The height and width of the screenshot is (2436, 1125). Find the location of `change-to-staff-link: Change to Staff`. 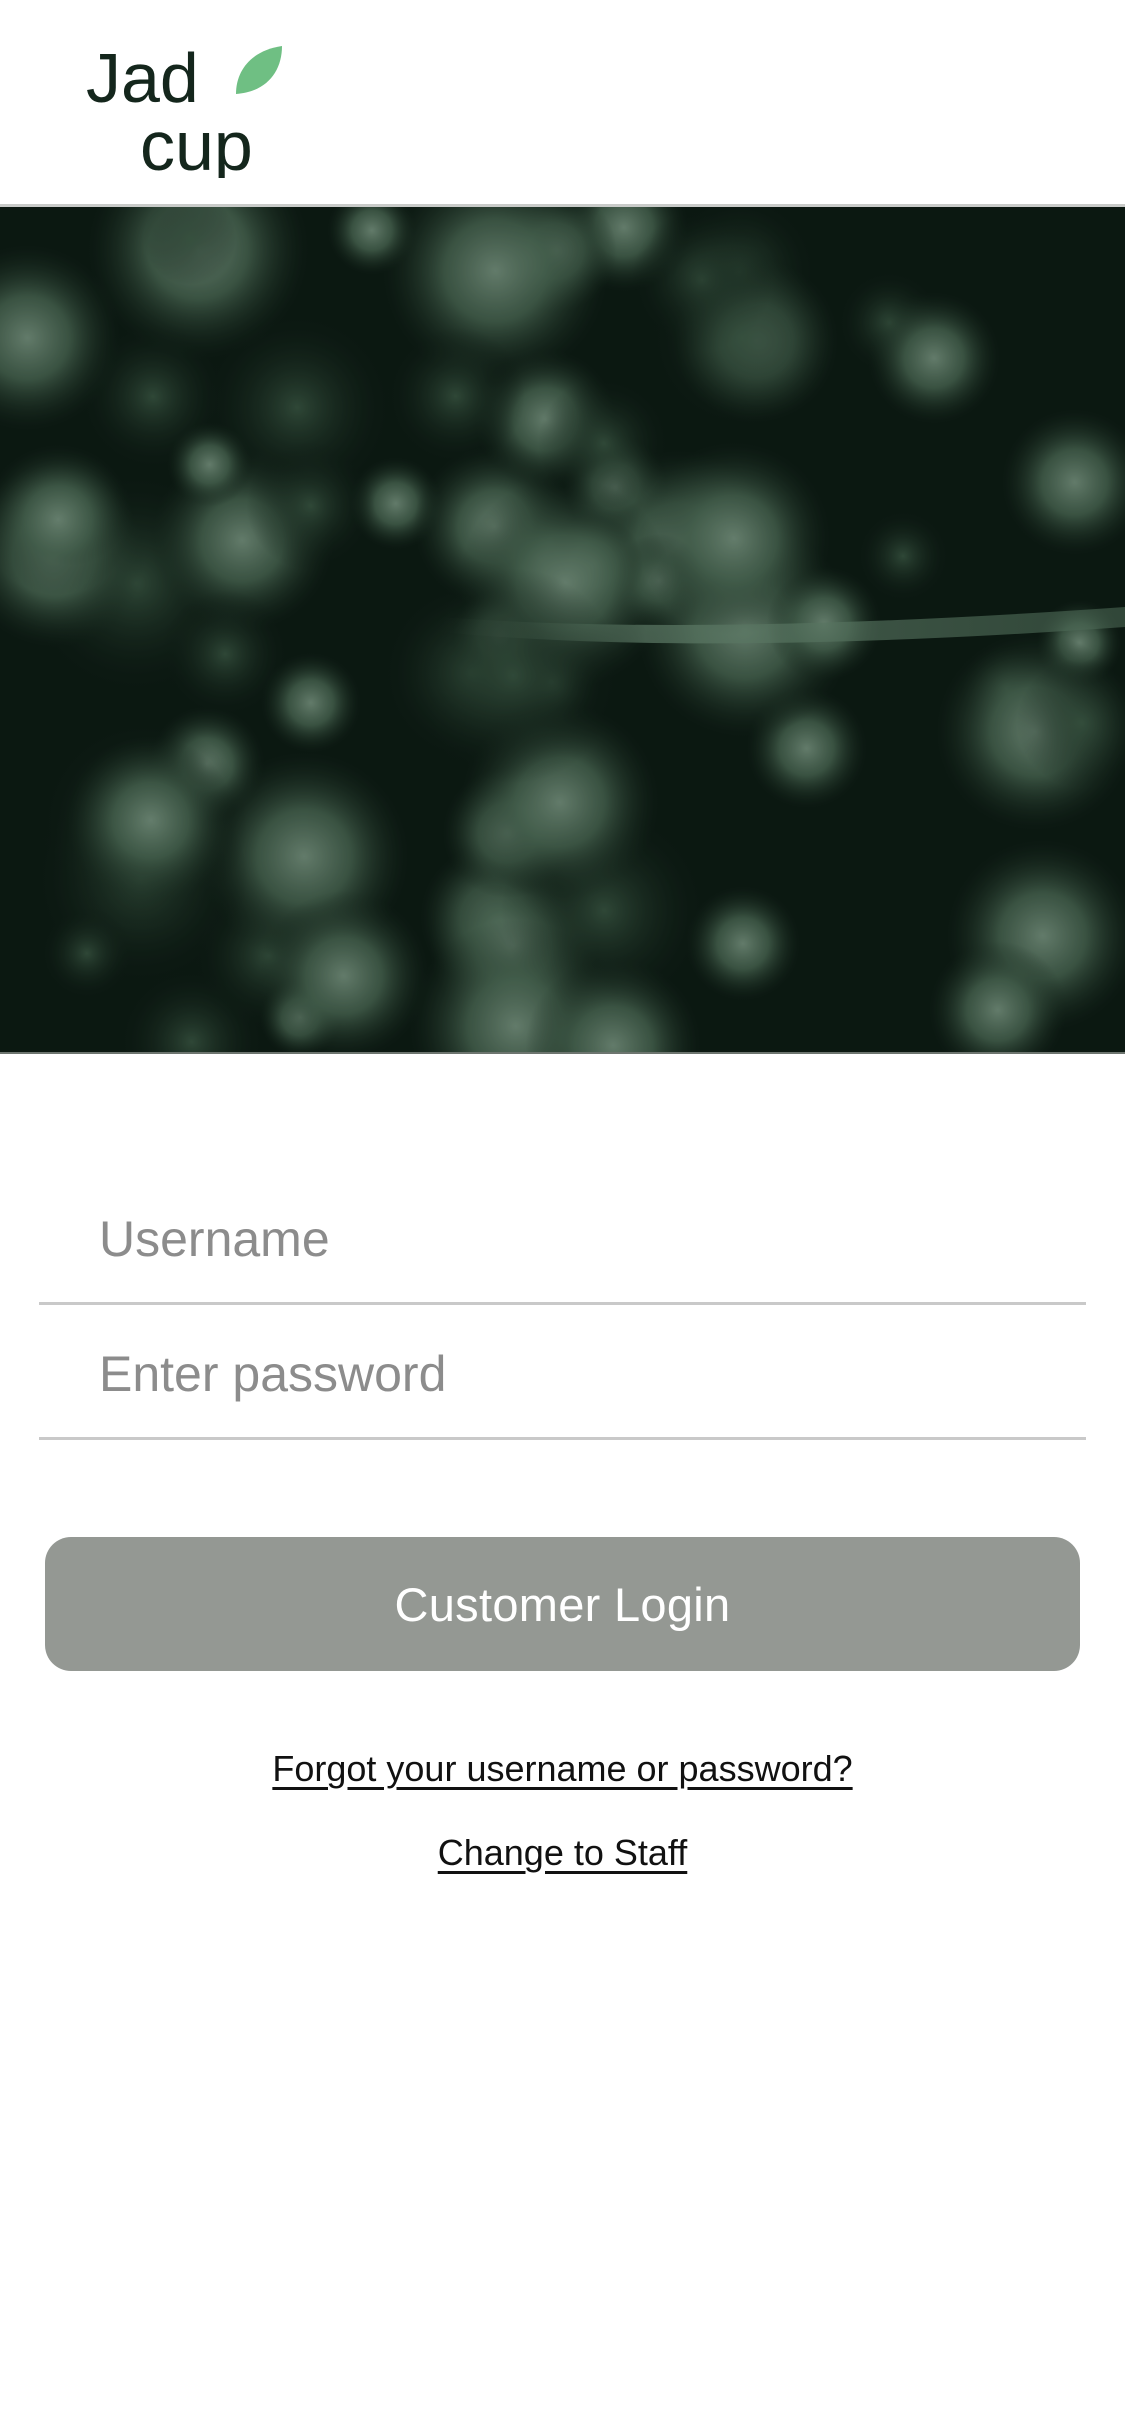

change-to-staff-link: Change to Staff is located at coordinates (562, 1853).